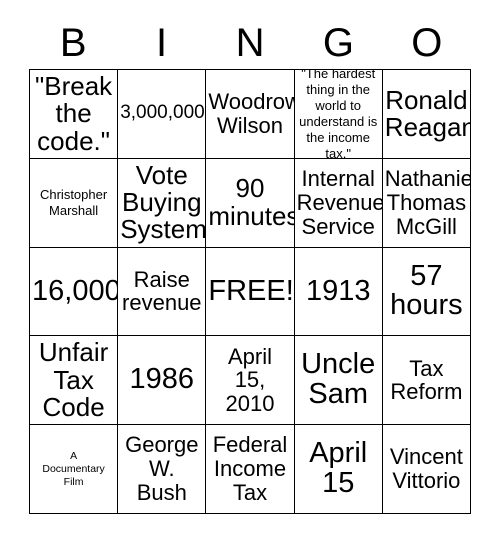 This screenshot has height=544, width=500. I want to click on bingo-cell-text: April 15, 2010, so click(250, 380).